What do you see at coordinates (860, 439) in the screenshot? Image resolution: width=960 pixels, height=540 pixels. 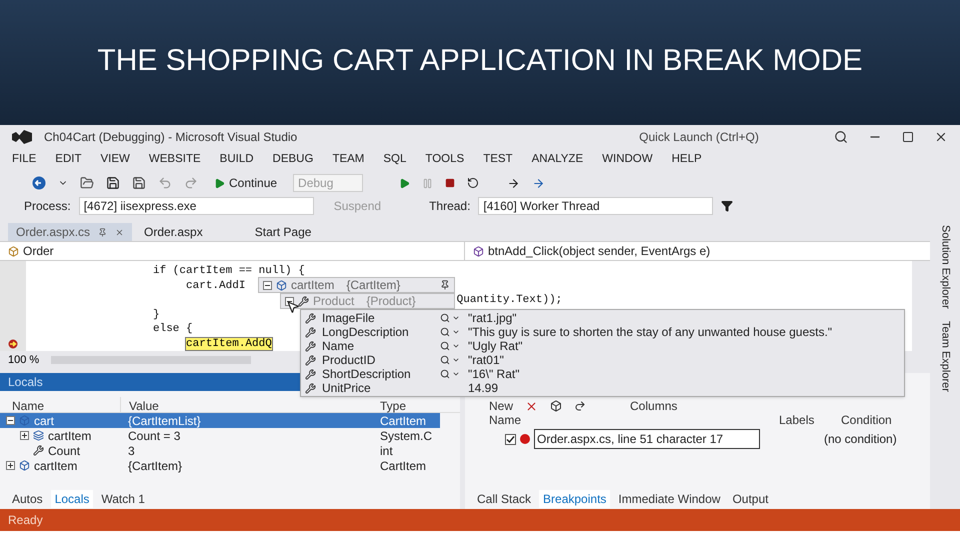 I see `breakpoint-condition: (no condition)` at bounding box center [860, 439].